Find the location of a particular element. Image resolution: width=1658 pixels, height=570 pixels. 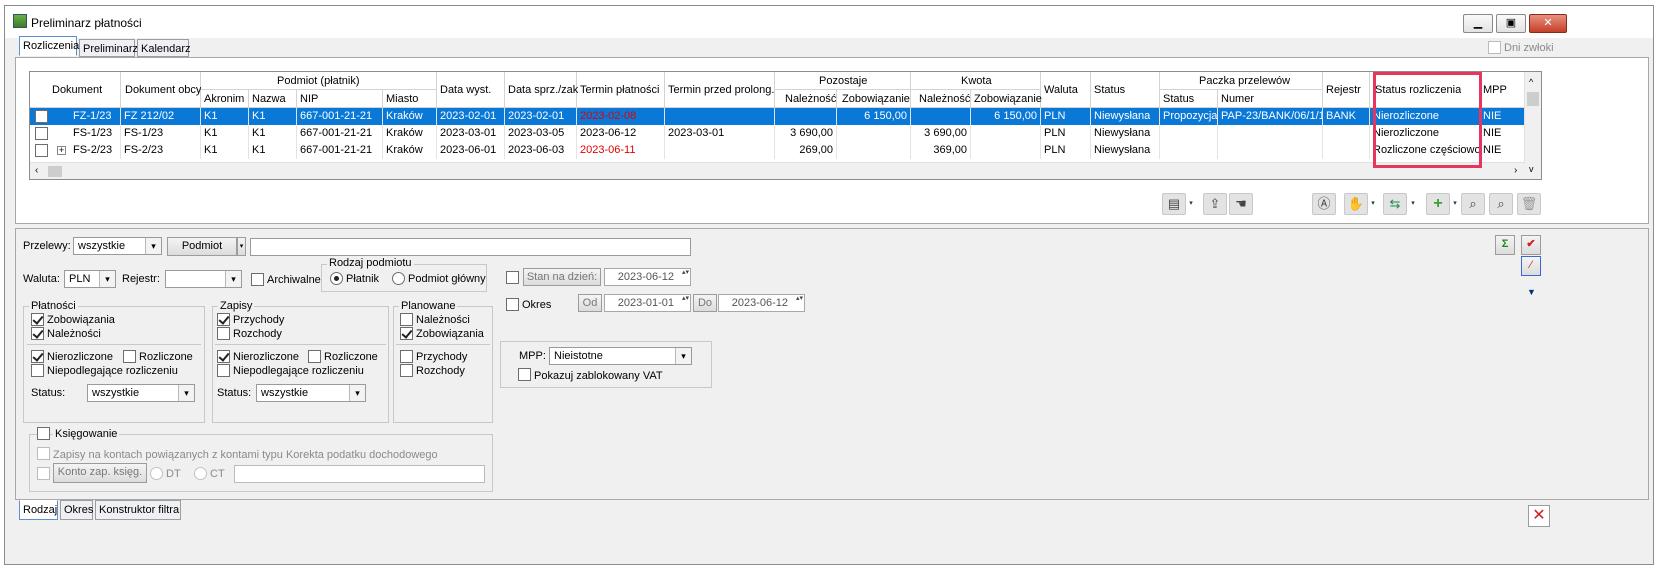

plat-naleznosci-checkbox is located at coordinates (37, 333).